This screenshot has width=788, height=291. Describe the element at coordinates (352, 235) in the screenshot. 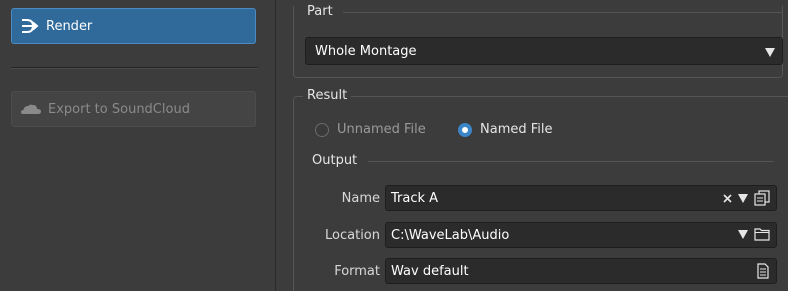

I see `location-label: Location` at that location.